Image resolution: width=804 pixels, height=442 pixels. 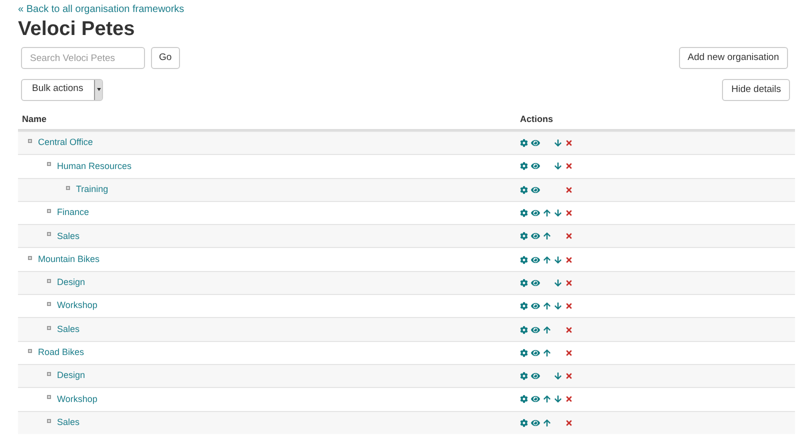 I want to click on organisation-link: Training, so click(x=92, y=189).